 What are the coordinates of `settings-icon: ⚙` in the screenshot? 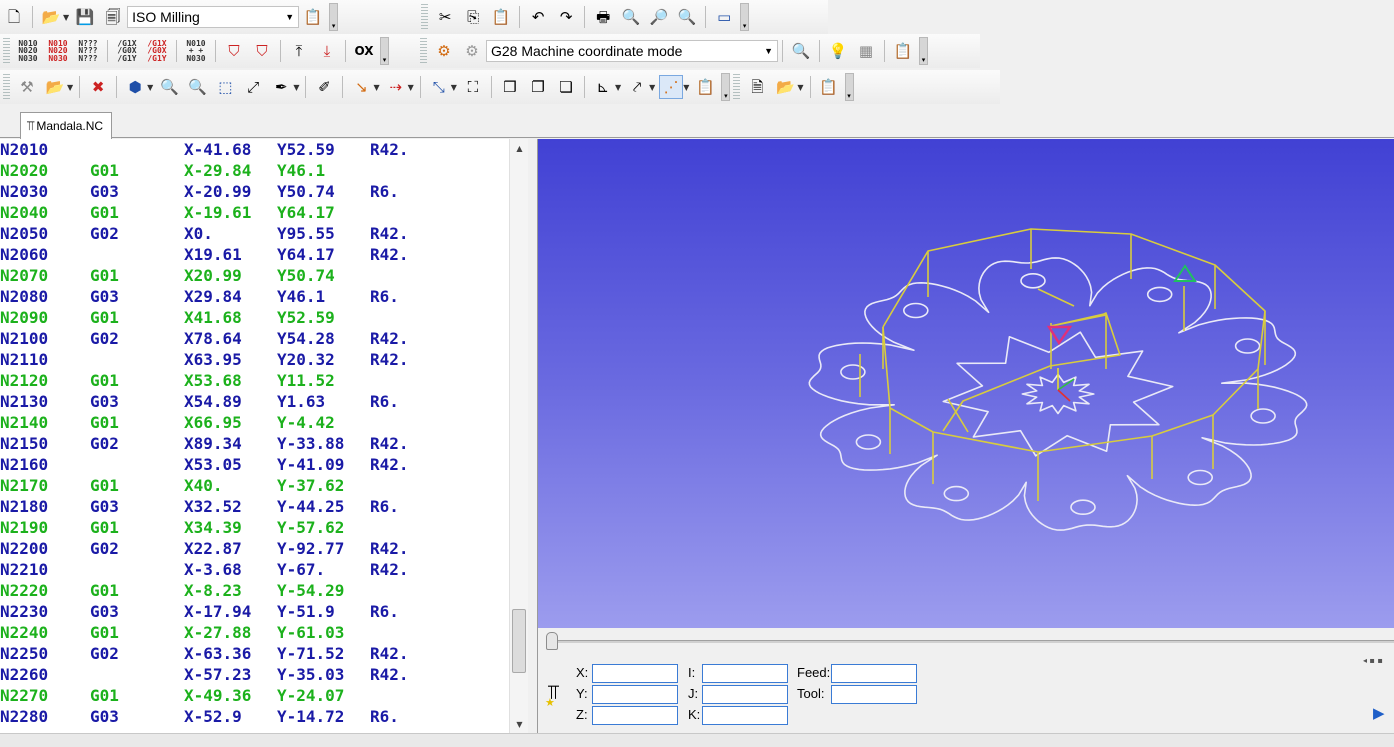 It's located at (472, 51).